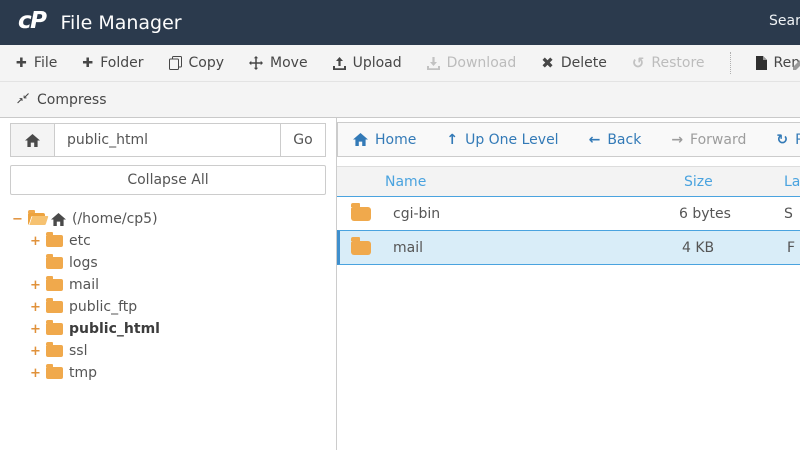 The width and height of the screenshot is (800, 450). What do you see at coordinates (791, 247) in the screenshot?
I see `last-modified-cell: F` at bounding box center [791, 247].